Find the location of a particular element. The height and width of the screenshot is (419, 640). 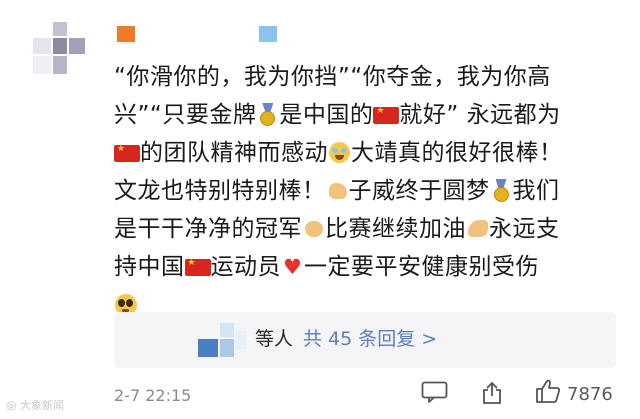

reply-avatars is located at coordinates (223, 341).